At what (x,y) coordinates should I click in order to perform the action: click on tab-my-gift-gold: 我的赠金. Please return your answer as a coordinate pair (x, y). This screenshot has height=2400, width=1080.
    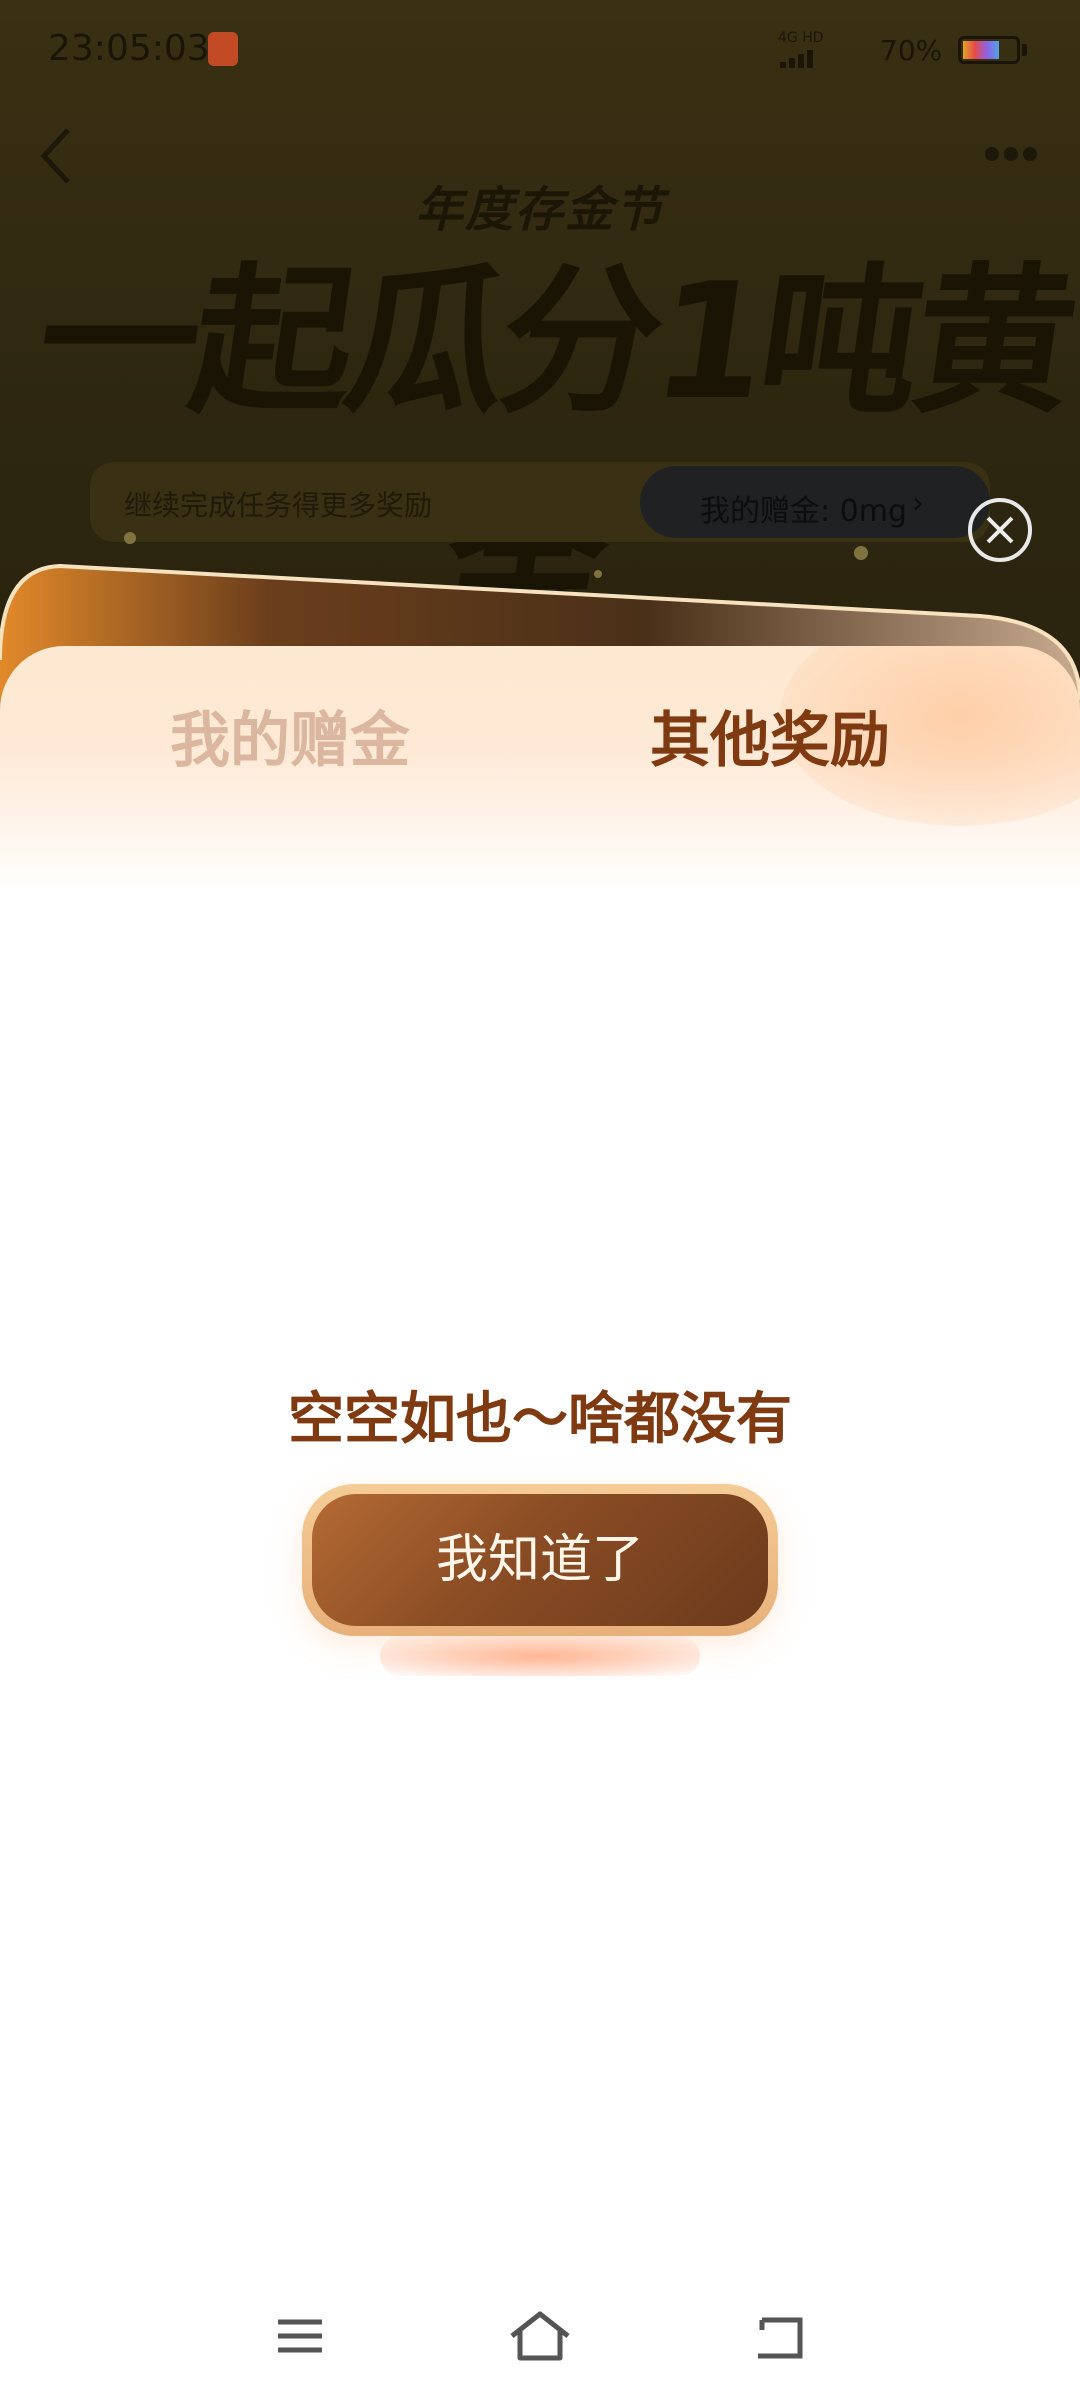
    Looking at the image, I should click on (290, 735).